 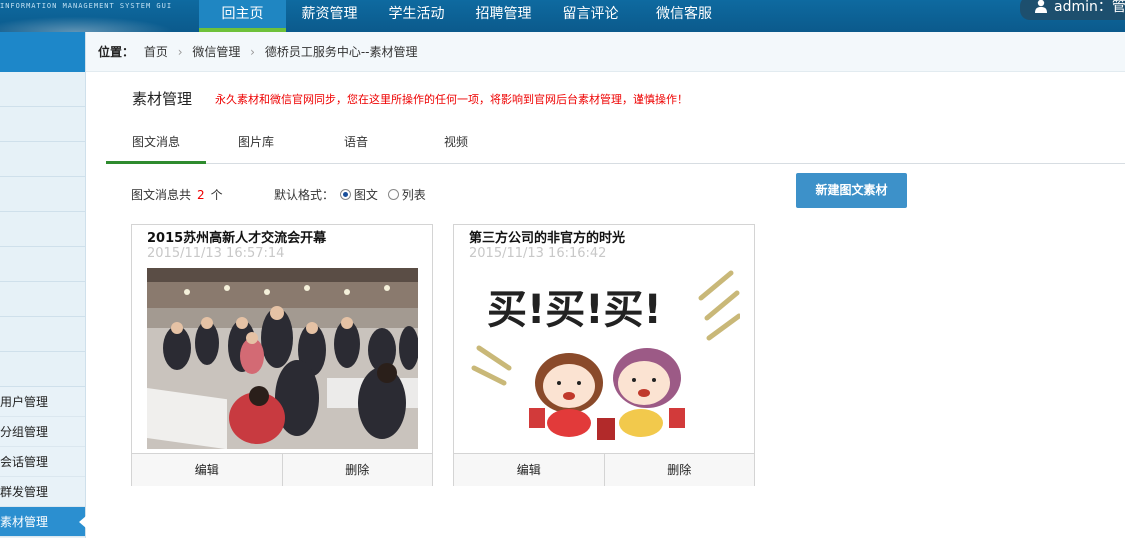 What do you see at coordinates (538, 253) in the screenshot?
I see `card-date: 2015/11/13 16:16:42` at bounding box center [538, 253].